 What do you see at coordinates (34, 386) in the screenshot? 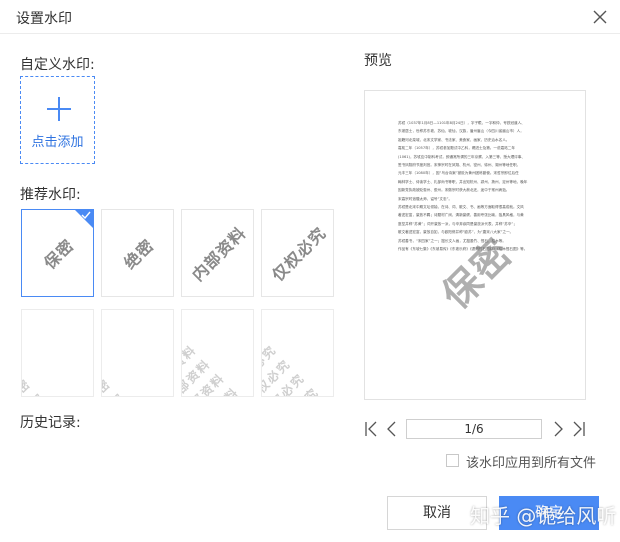
I see `tiled-pattern: 保密保密保密保密保密保密保密` at bounding box center [34, 386].